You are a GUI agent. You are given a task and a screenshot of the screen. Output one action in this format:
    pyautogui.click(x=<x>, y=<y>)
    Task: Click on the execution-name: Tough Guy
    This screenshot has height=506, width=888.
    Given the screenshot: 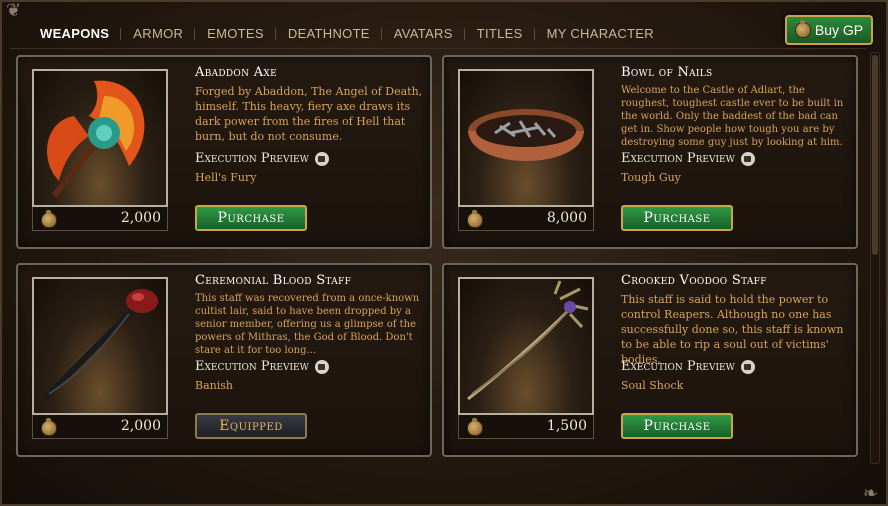 What is the action you would take?
    pyautogui.click(x=651, y=177)
    